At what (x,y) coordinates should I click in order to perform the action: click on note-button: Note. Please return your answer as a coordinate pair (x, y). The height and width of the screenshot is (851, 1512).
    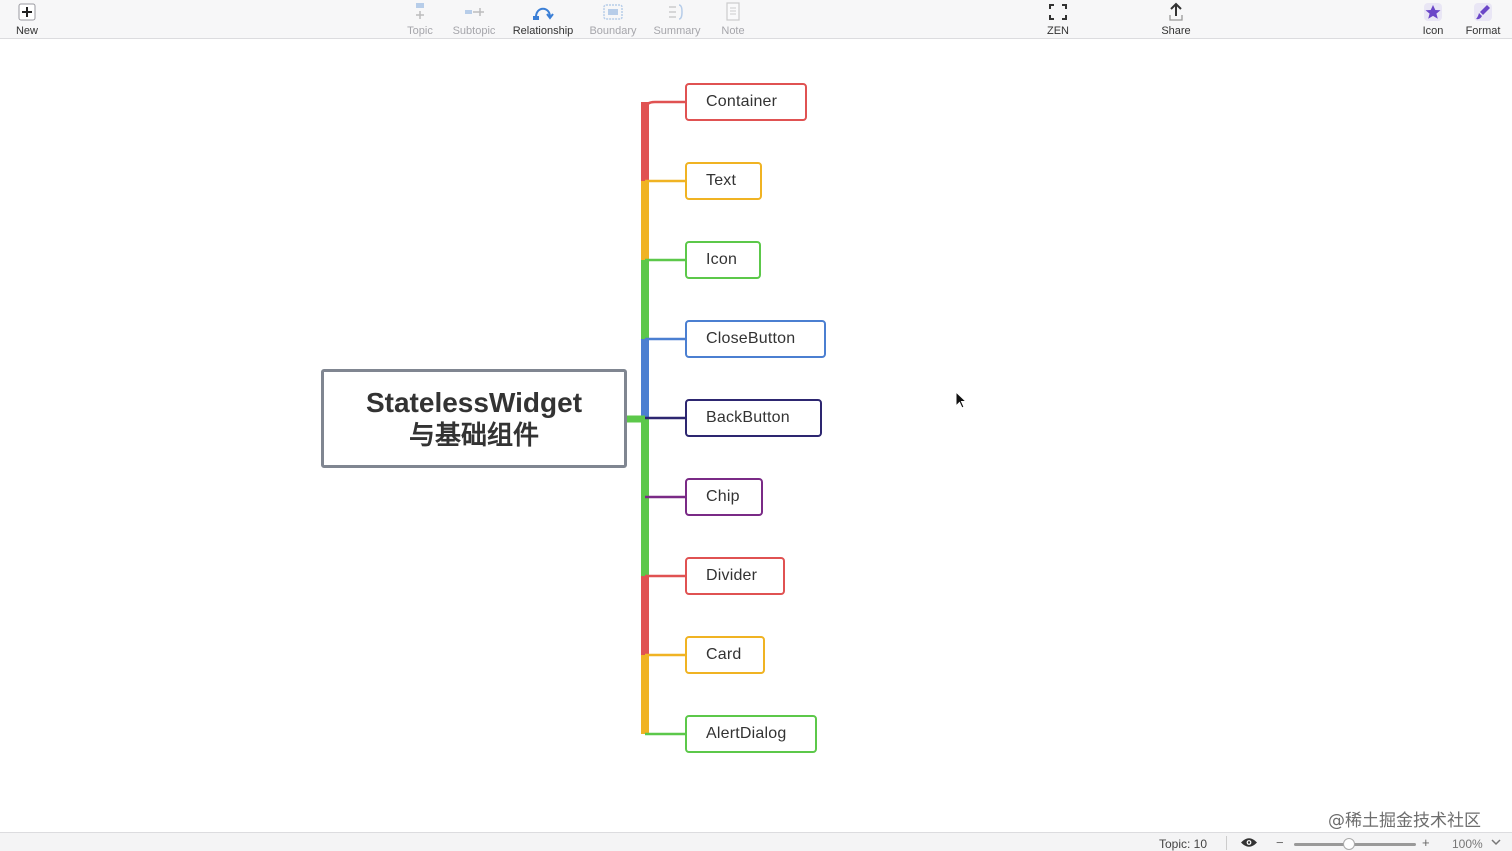
    Looking at the image, I should click on (733, 19).